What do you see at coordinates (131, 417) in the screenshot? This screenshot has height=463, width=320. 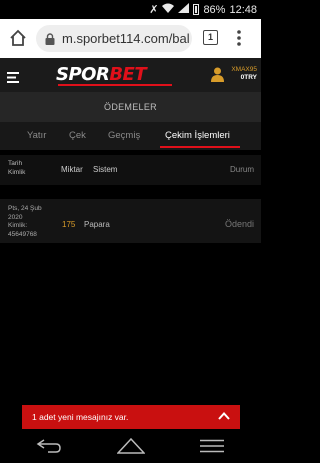 I see `new-message-toast: 1 adet yeni mesajınız var.` at bounding box center [131, 417].